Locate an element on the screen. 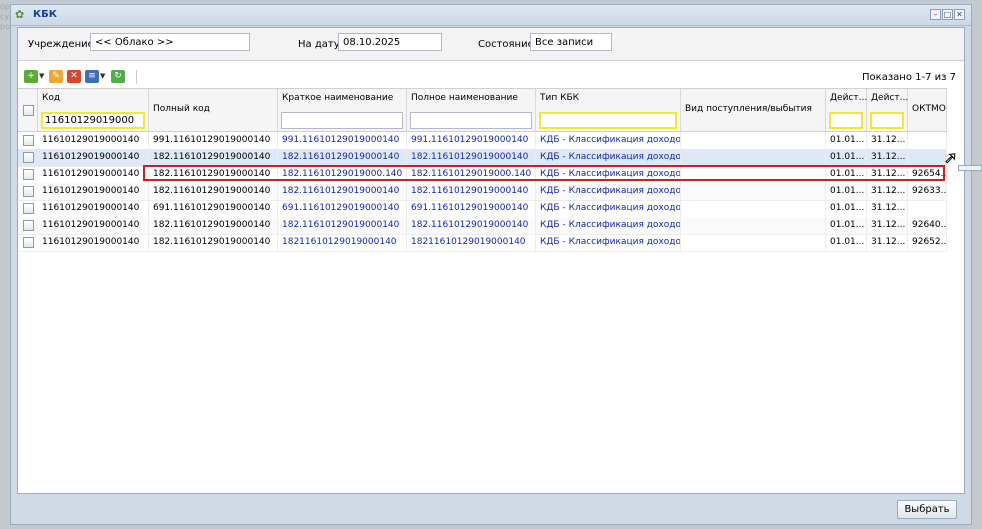 The height and width of the screenshot is (529, 982). resize-handle is located at coordinates (970, 168).